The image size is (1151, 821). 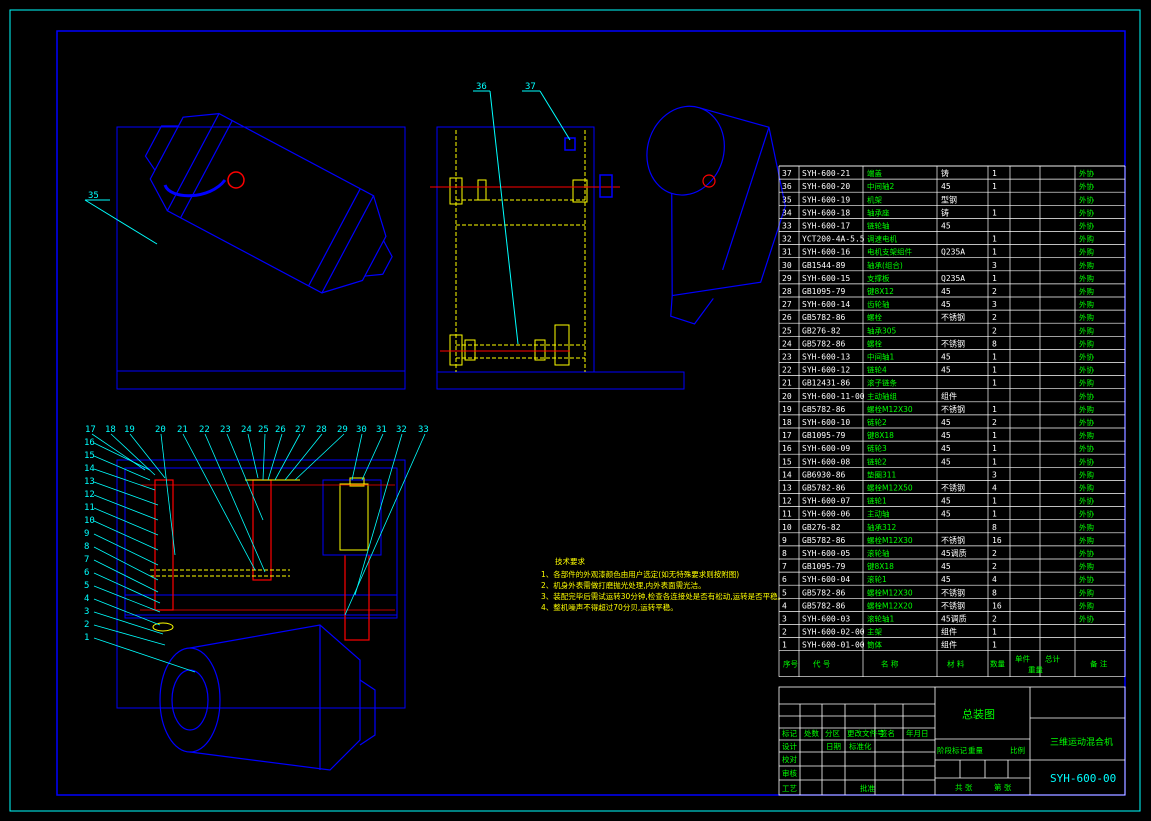 I want to click on tb-design: 设计, so click(x=789, y=746).